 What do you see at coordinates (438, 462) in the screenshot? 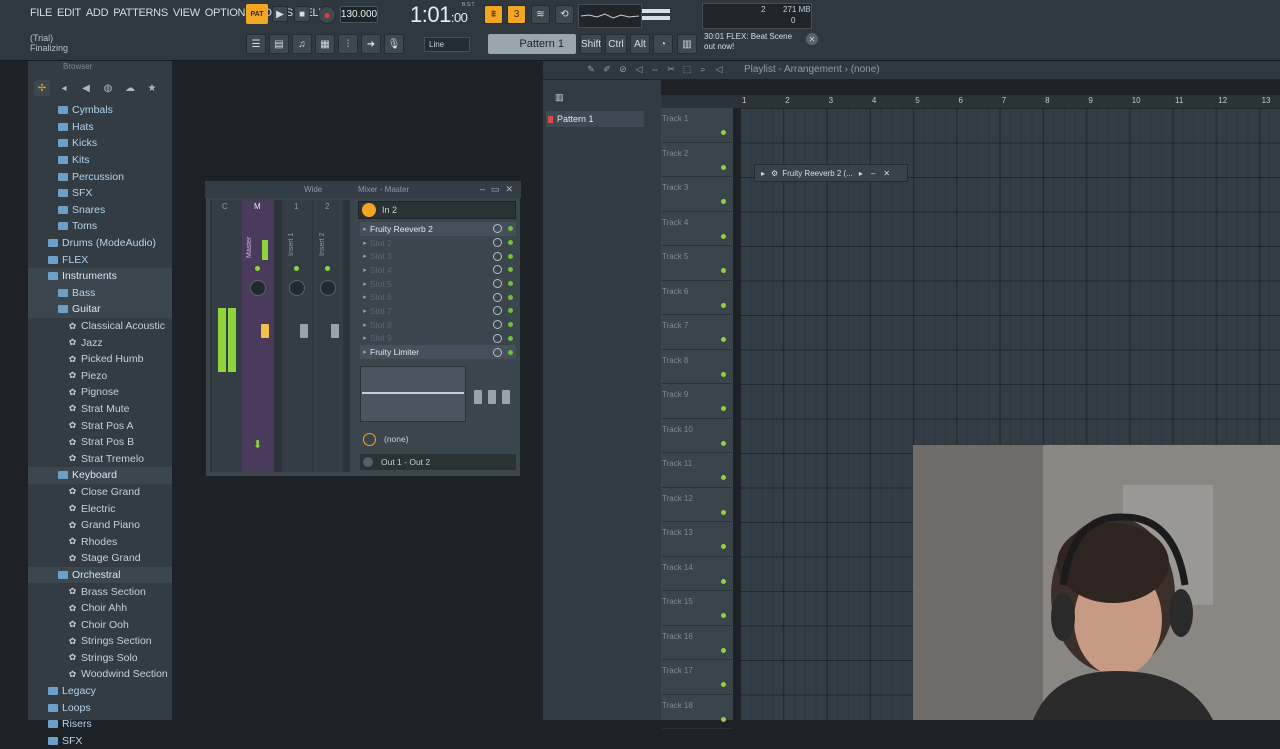
I see `mixer-output-select: Out 1 - Out 2` at bounding box center [438, 462].